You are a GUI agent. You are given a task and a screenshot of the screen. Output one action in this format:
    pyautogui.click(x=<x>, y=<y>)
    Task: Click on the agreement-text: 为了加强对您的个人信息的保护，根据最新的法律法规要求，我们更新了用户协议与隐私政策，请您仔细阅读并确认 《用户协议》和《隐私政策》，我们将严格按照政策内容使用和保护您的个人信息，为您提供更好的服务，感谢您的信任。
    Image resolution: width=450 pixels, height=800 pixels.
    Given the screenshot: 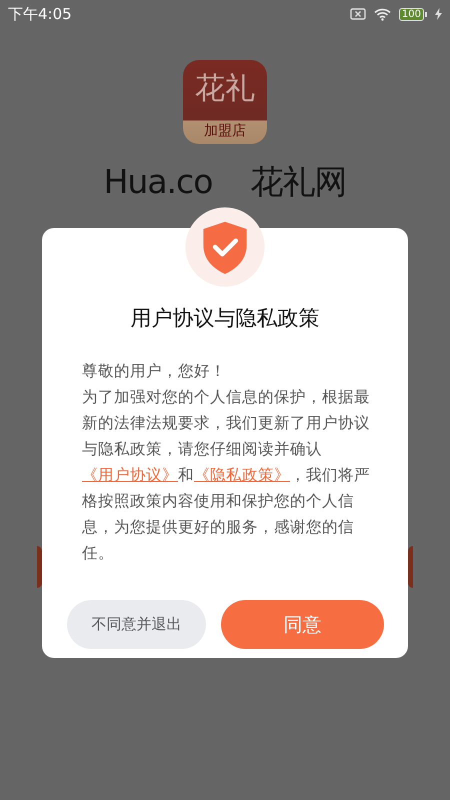 What is the action you would take?
    pyautogui.click(x=226, y=475)
    